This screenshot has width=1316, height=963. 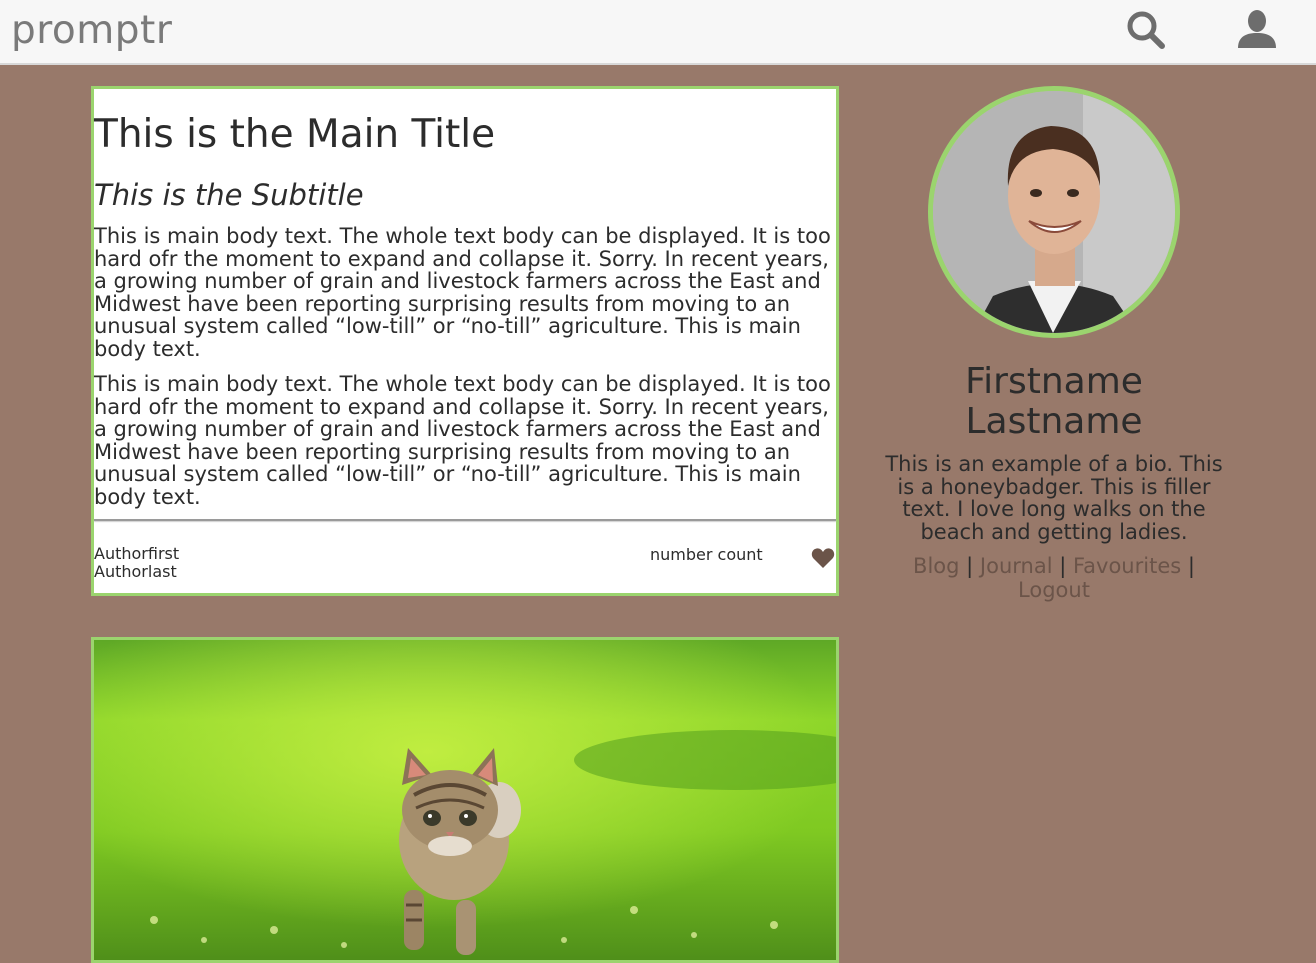 I want to click on journal-link: Journal, so click(x=1016, y=566).